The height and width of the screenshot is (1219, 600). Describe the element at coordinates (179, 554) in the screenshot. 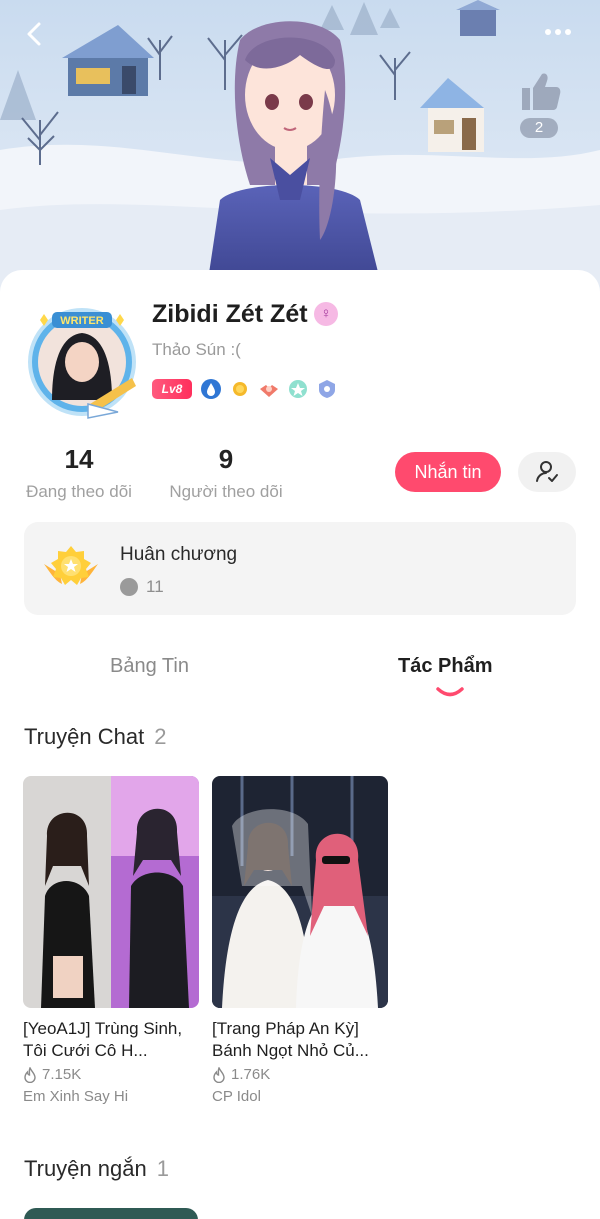

I see `medal-title: Huân chương` at that location.